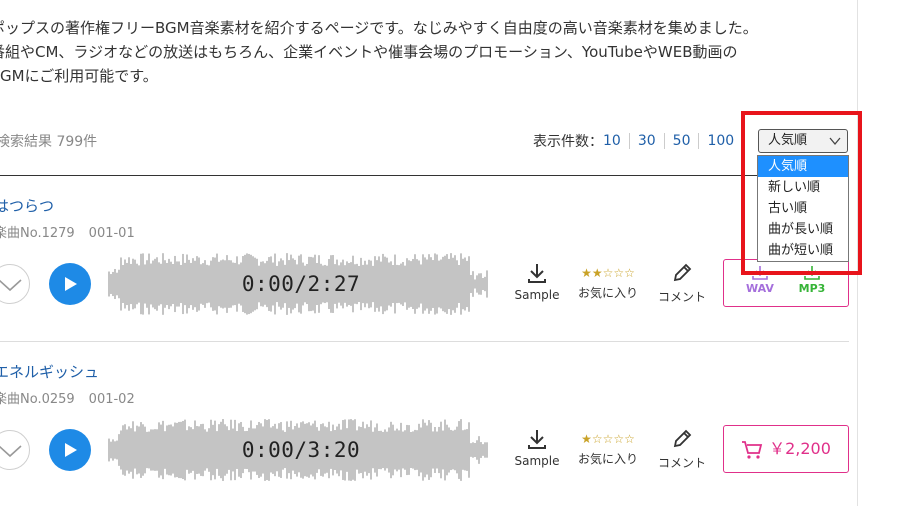  What do you see at coordinates (720, 141) in the screenshot?
I see `per-page-option-100: 100` at bounding box center [720, 141].